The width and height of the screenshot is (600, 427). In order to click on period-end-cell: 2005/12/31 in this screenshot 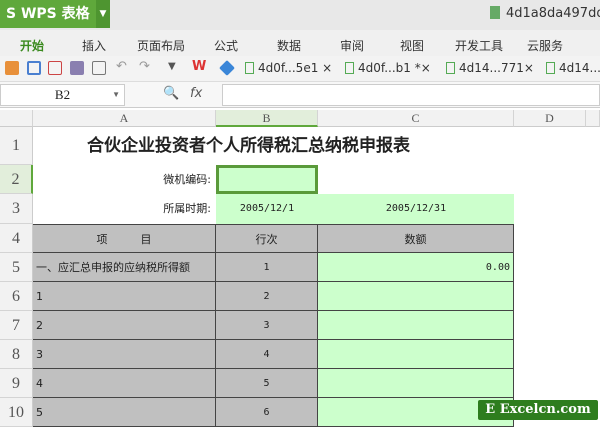, I will do `click(416, 209)`.